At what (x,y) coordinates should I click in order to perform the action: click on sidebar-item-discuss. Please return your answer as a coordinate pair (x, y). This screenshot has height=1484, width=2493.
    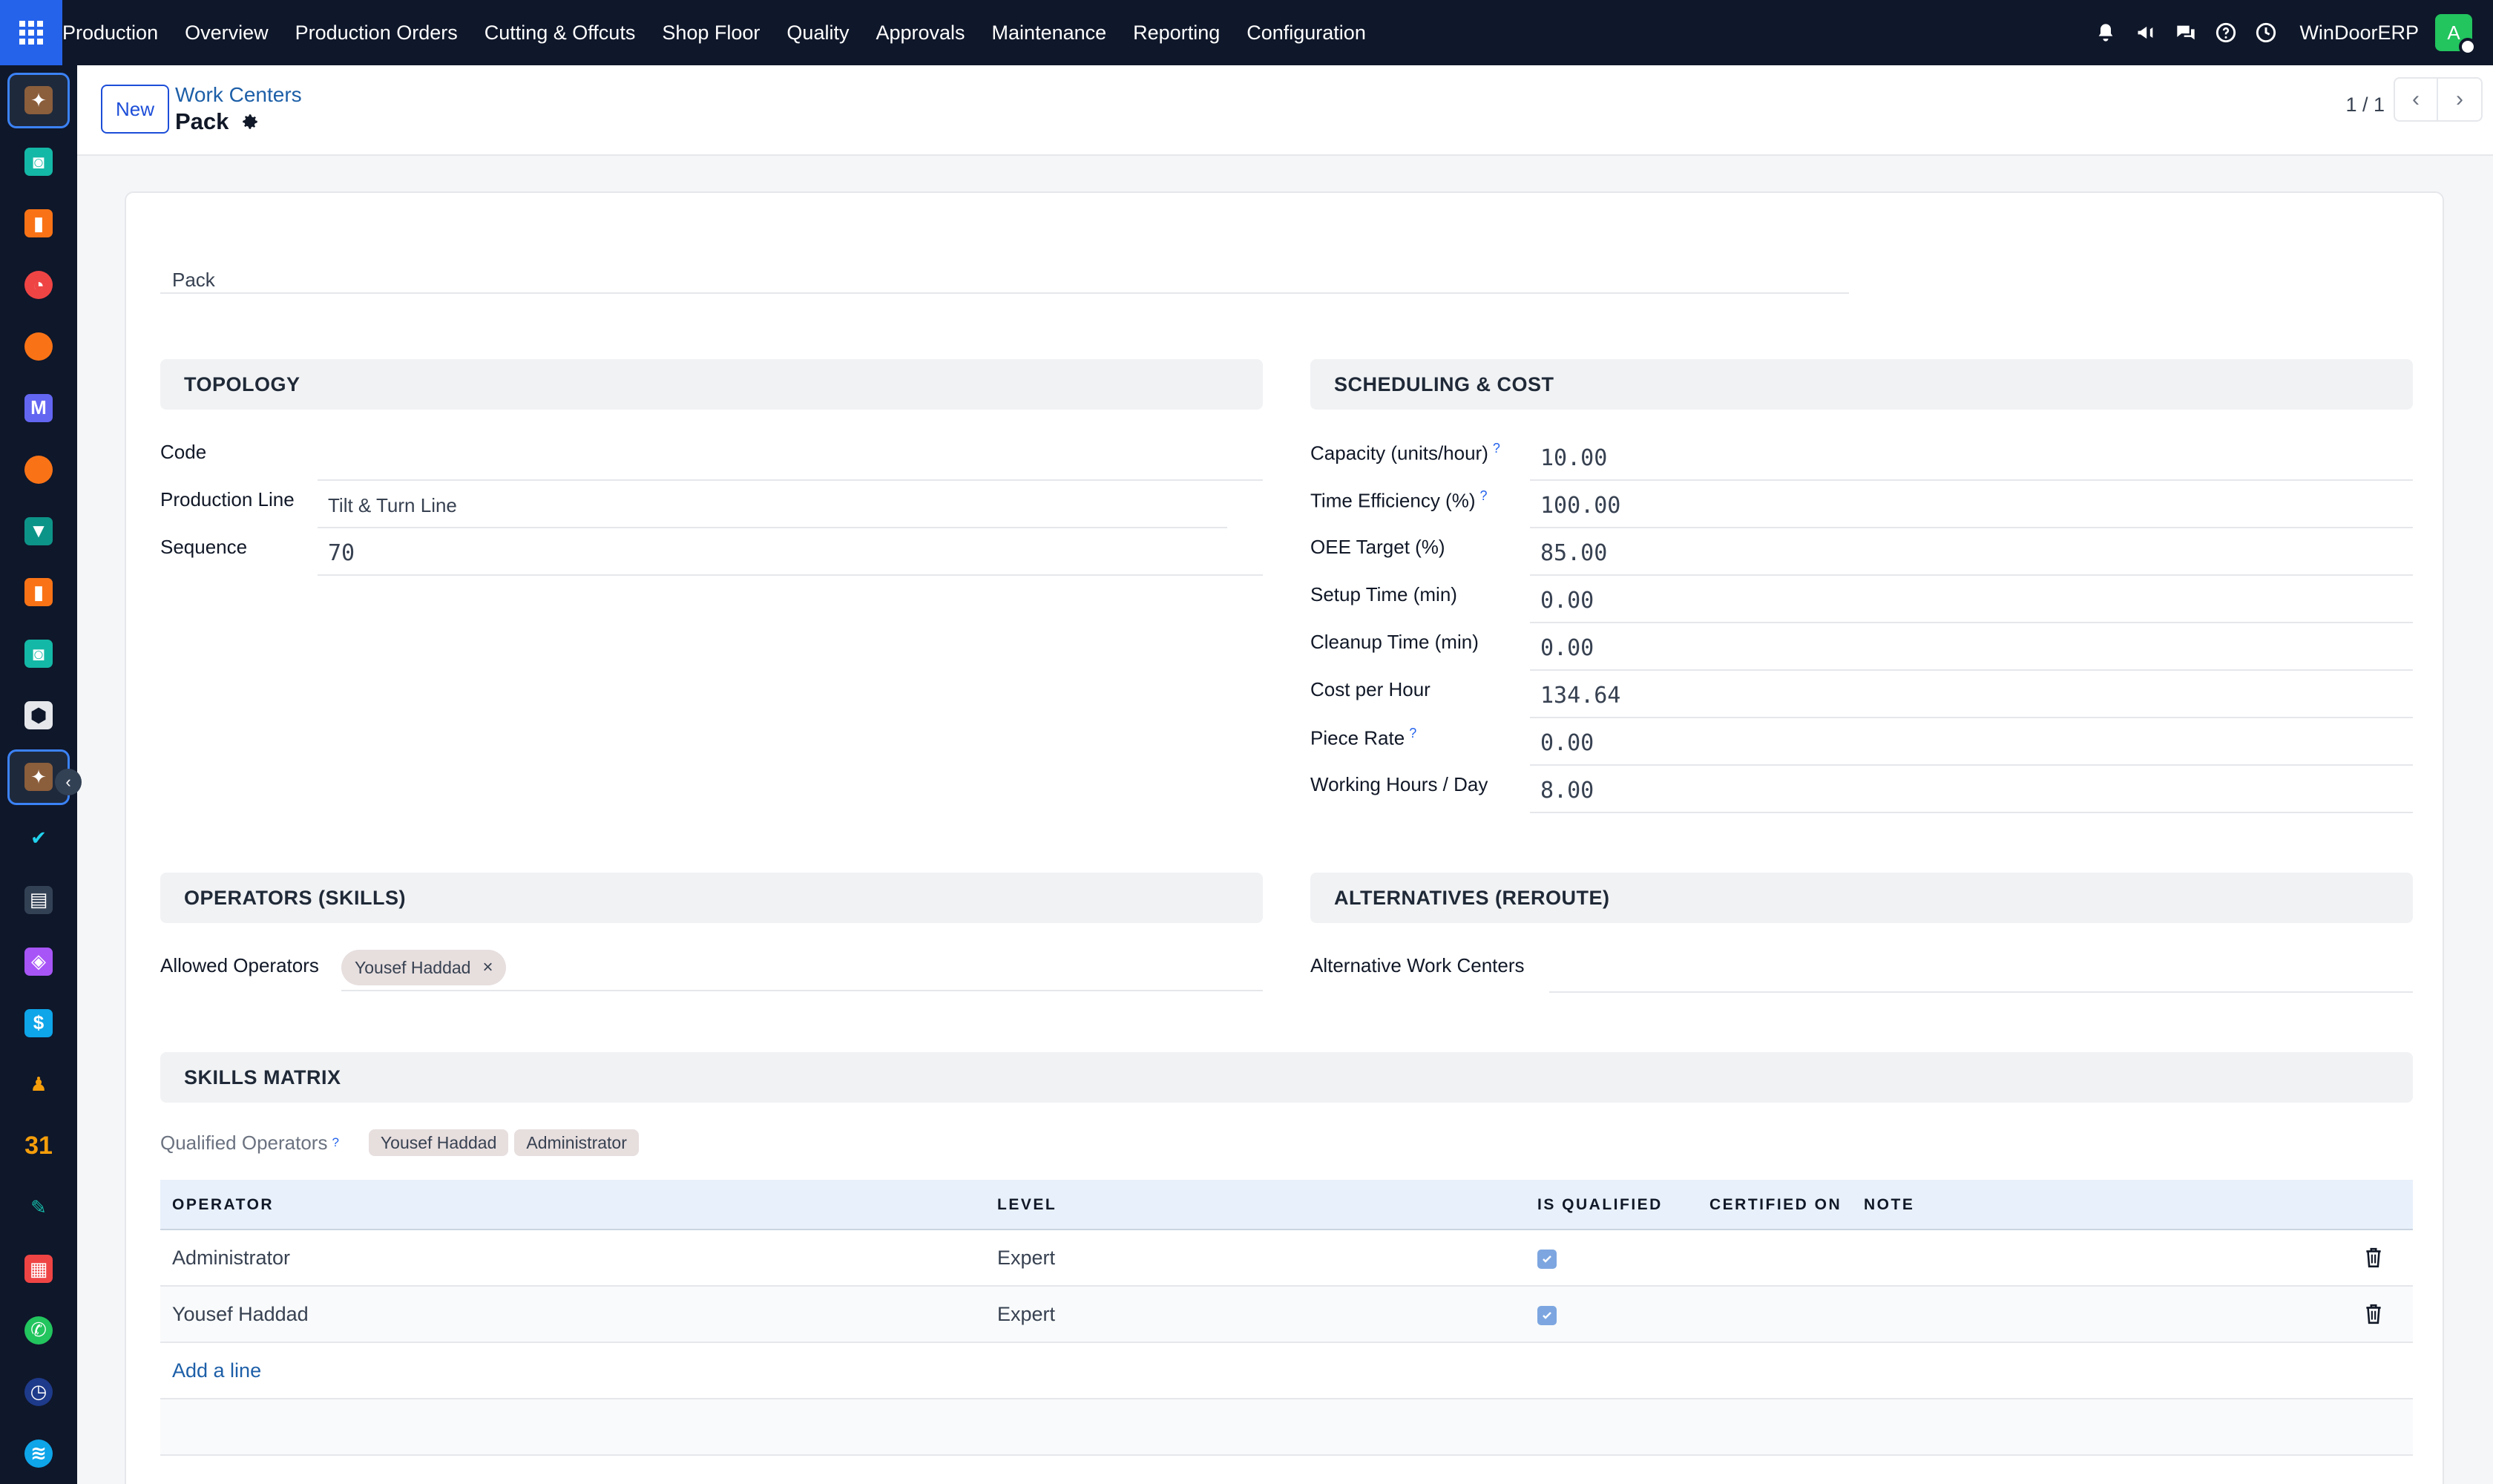
    Looking at the image, I should click on (38, 347).